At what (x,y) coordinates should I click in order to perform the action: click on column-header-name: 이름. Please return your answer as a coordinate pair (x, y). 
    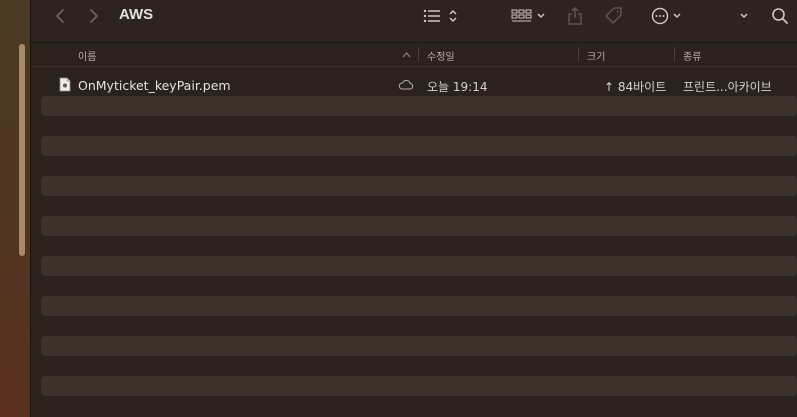
    Looking at the image, I should click on (87, 55).